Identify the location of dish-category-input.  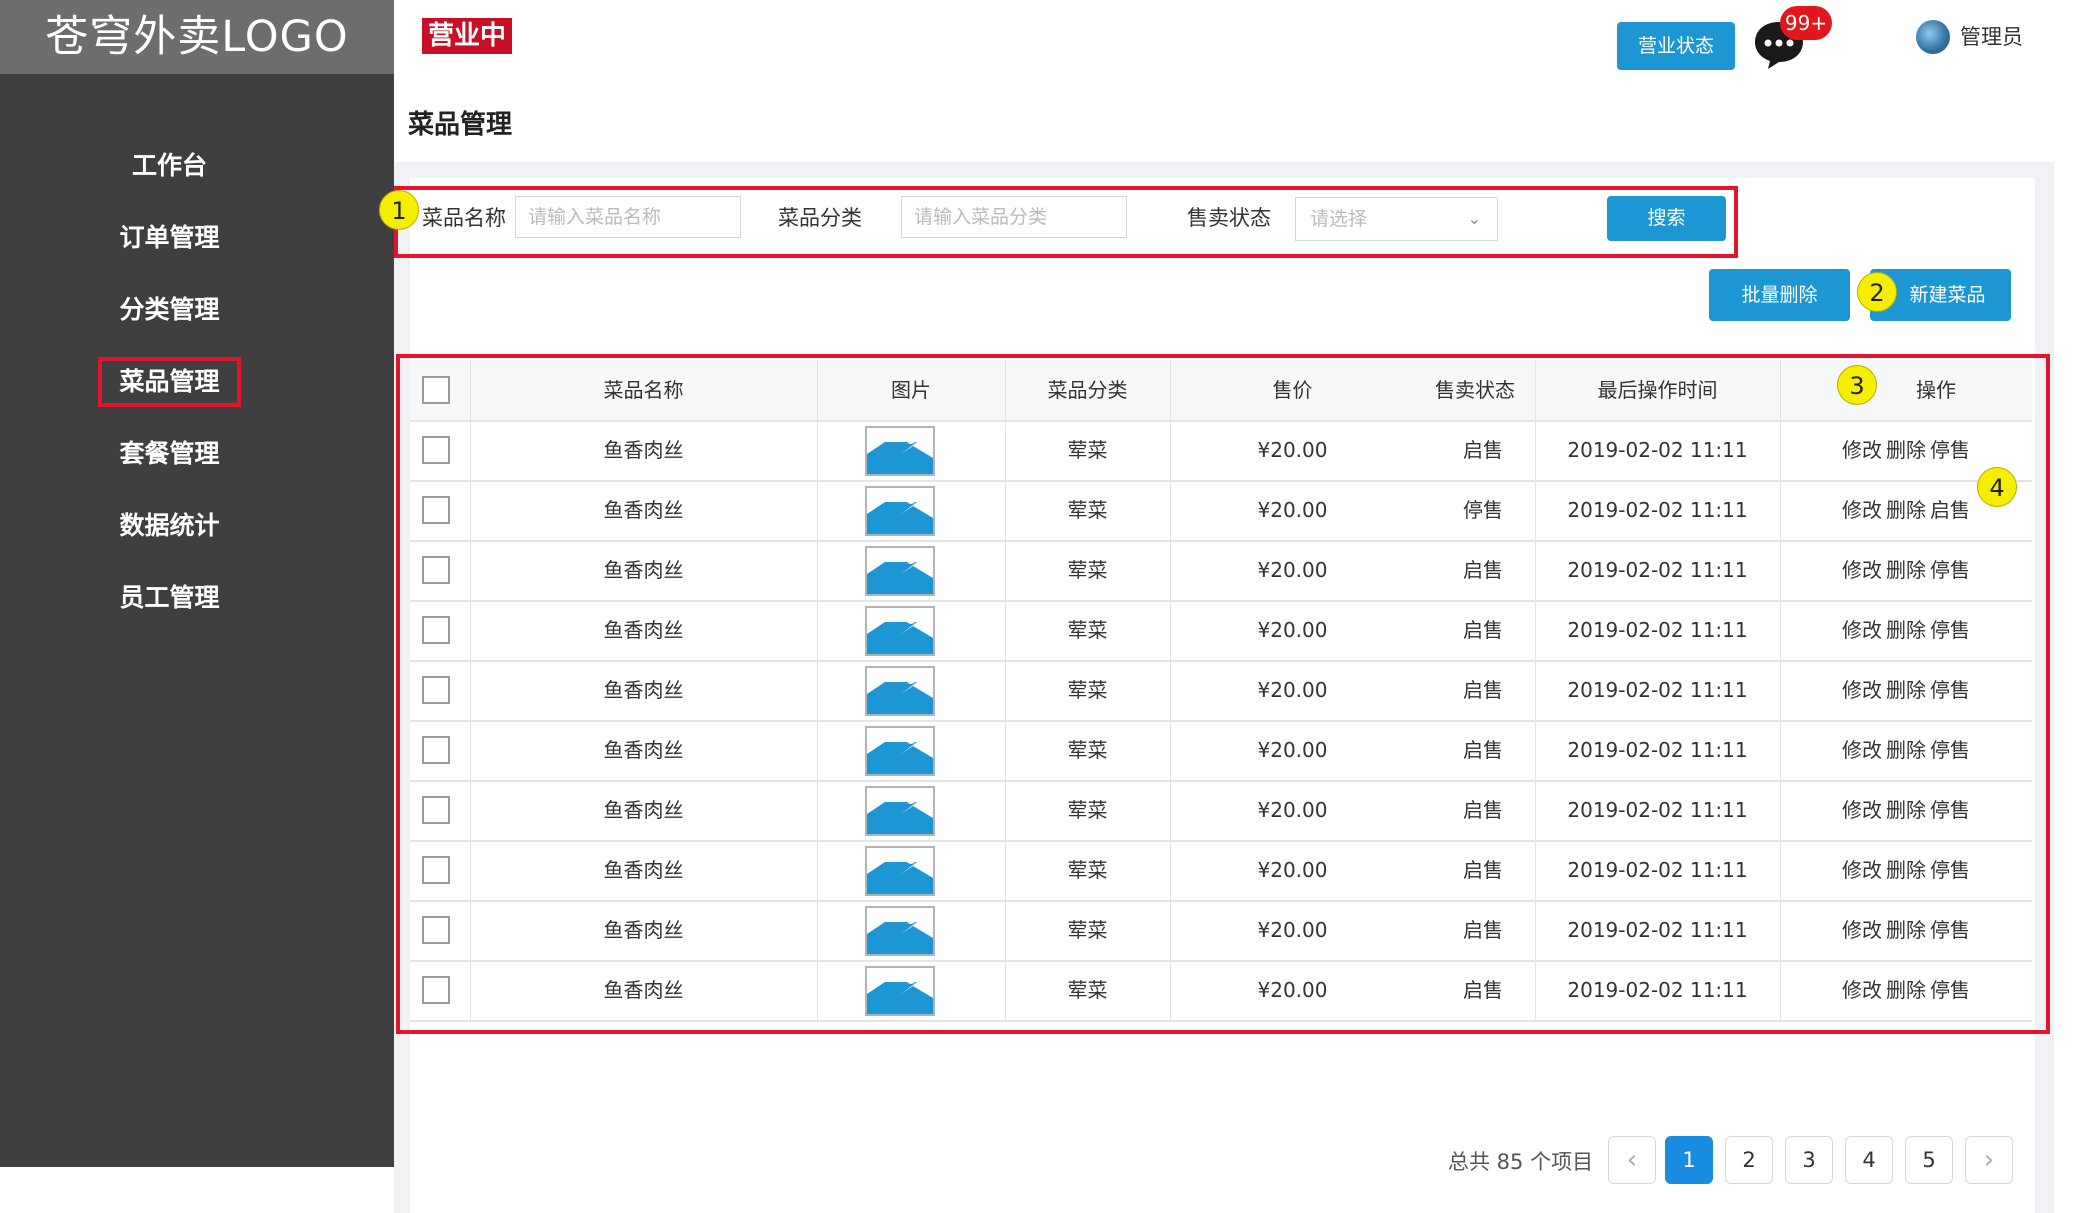
(1014, 217).